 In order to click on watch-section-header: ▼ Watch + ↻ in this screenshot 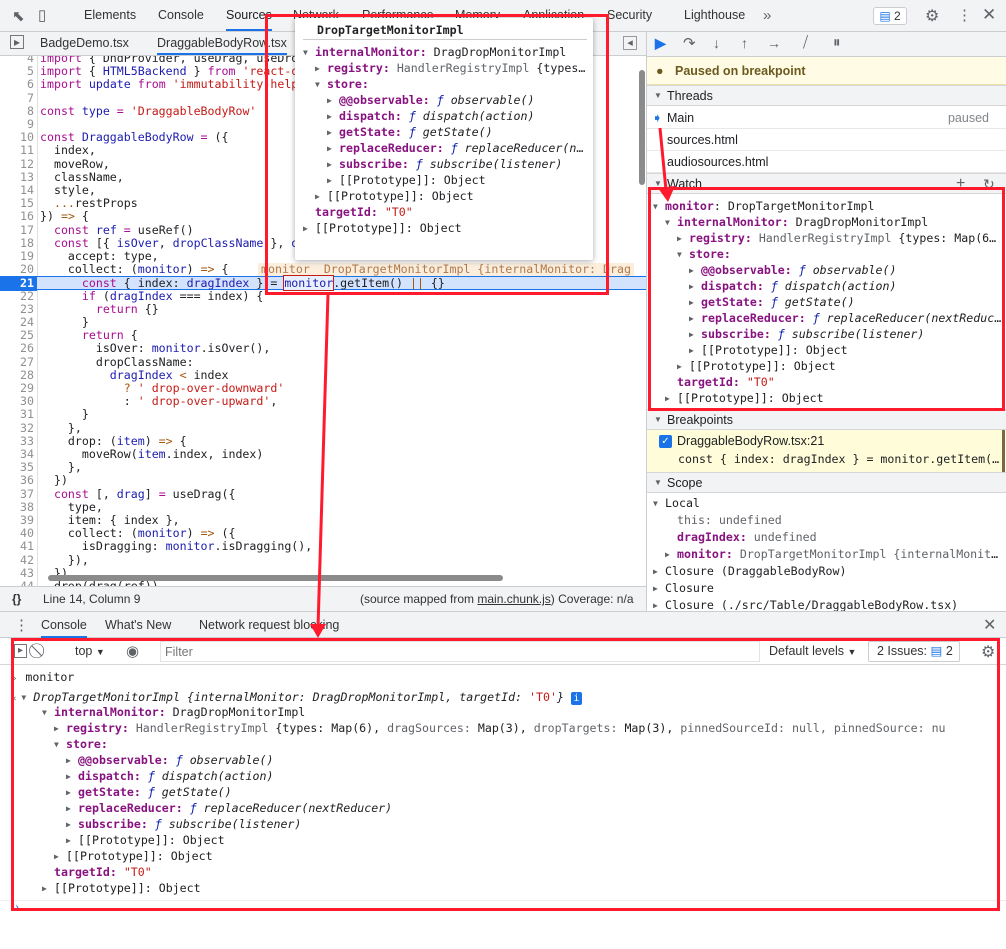, I will do `click(826, 183)`.